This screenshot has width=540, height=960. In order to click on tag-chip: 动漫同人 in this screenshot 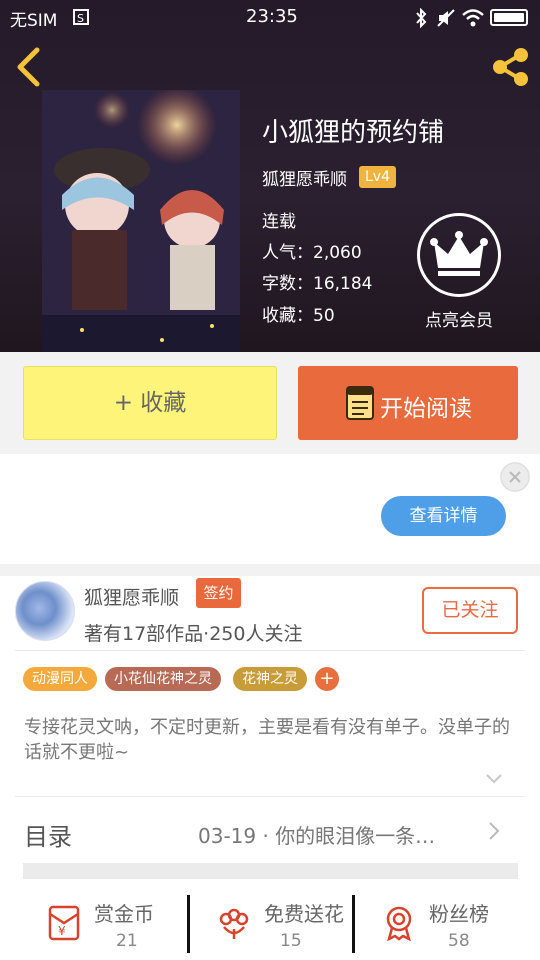, I will do `click(60, 679)`.